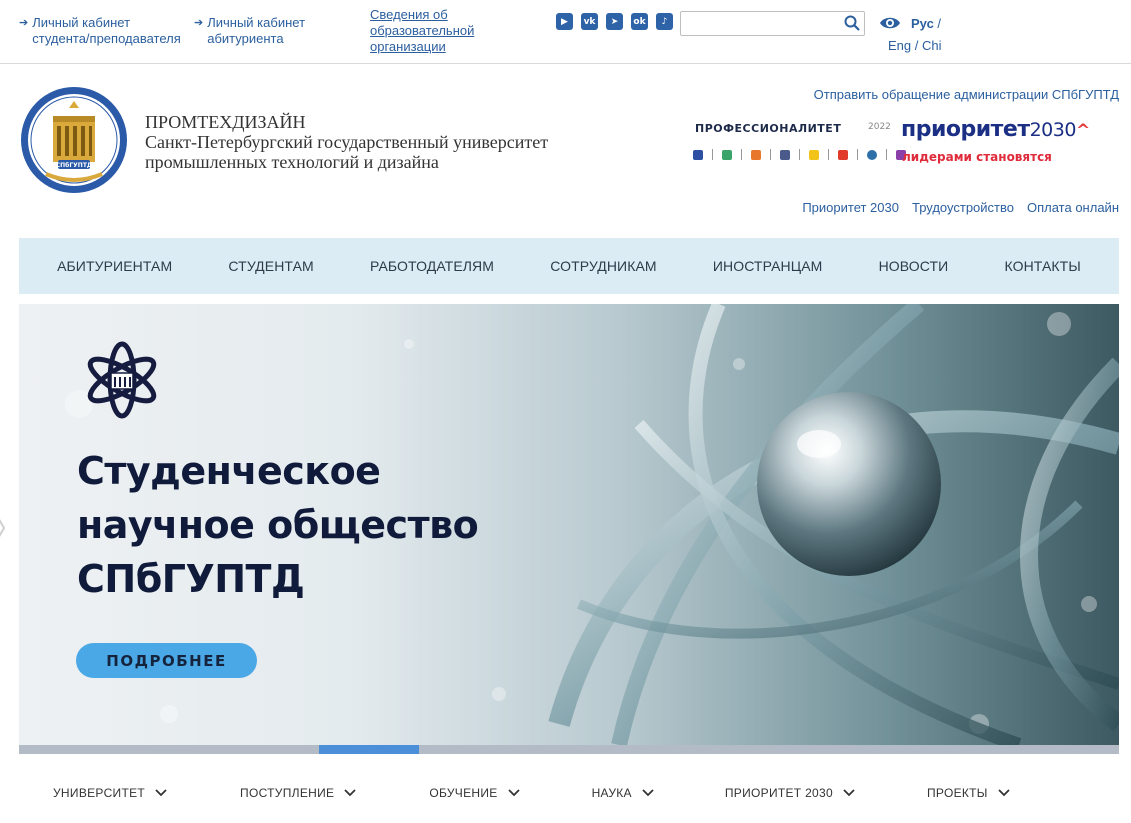 This screenshot has width=1131, height=823. Describe the element at coordinates (852, 23) in the screenshot. I see `search-icon` at that location.